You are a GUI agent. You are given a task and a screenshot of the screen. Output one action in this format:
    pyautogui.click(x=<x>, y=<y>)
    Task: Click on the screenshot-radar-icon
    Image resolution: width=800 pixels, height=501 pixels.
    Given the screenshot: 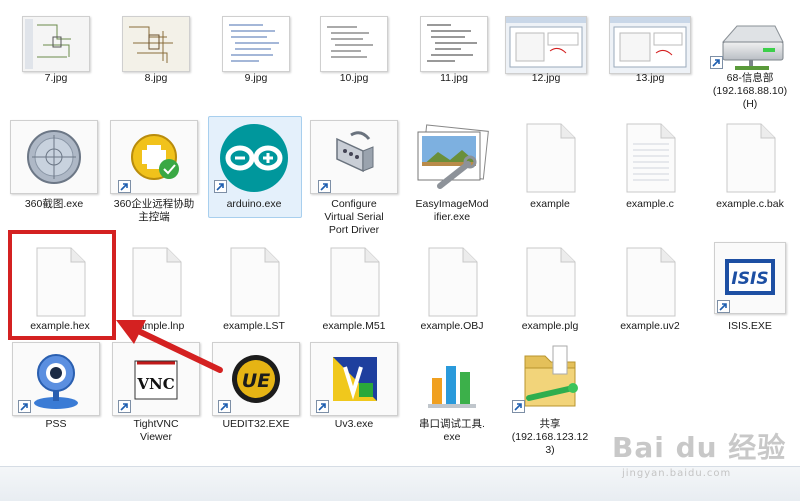 What is the action you would take?
    pyautogui.click(x=54, y=157)
    